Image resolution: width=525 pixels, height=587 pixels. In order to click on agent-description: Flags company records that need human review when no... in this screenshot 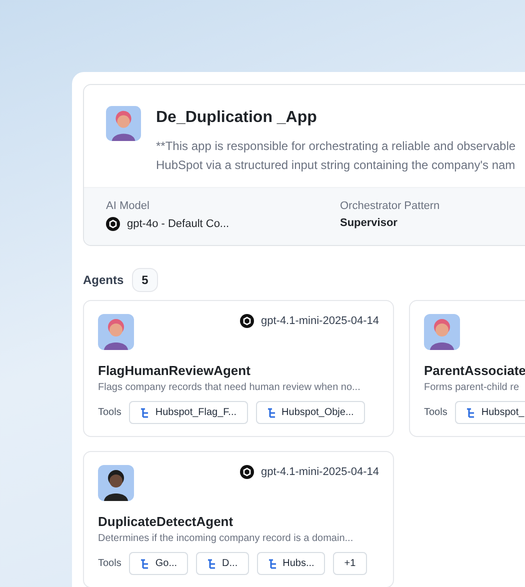, I will do `click(230, 387)`.